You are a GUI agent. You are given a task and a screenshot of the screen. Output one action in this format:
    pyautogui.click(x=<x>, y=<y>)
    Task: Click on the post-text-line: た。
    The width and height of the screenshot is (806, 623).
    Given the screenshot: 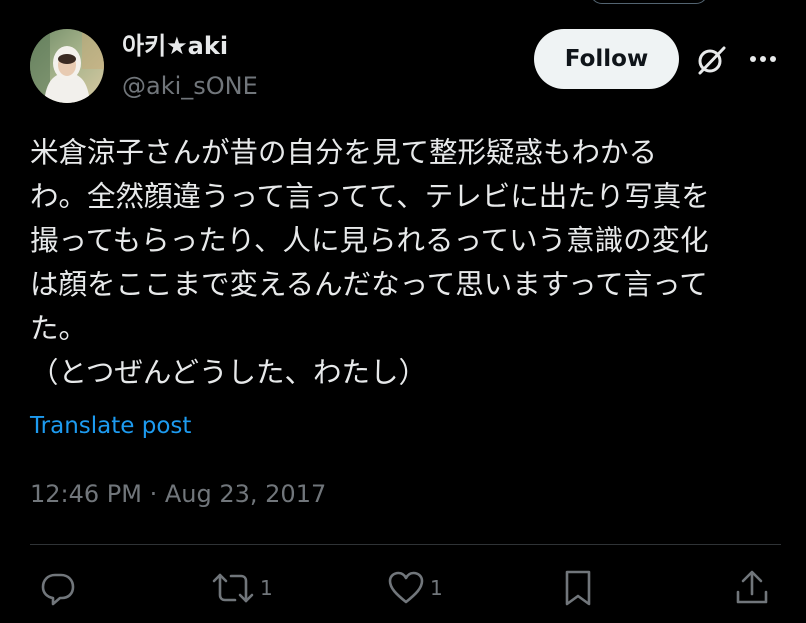 What is the action you would take?
    pyautogui.click(x=59, y=328)
    